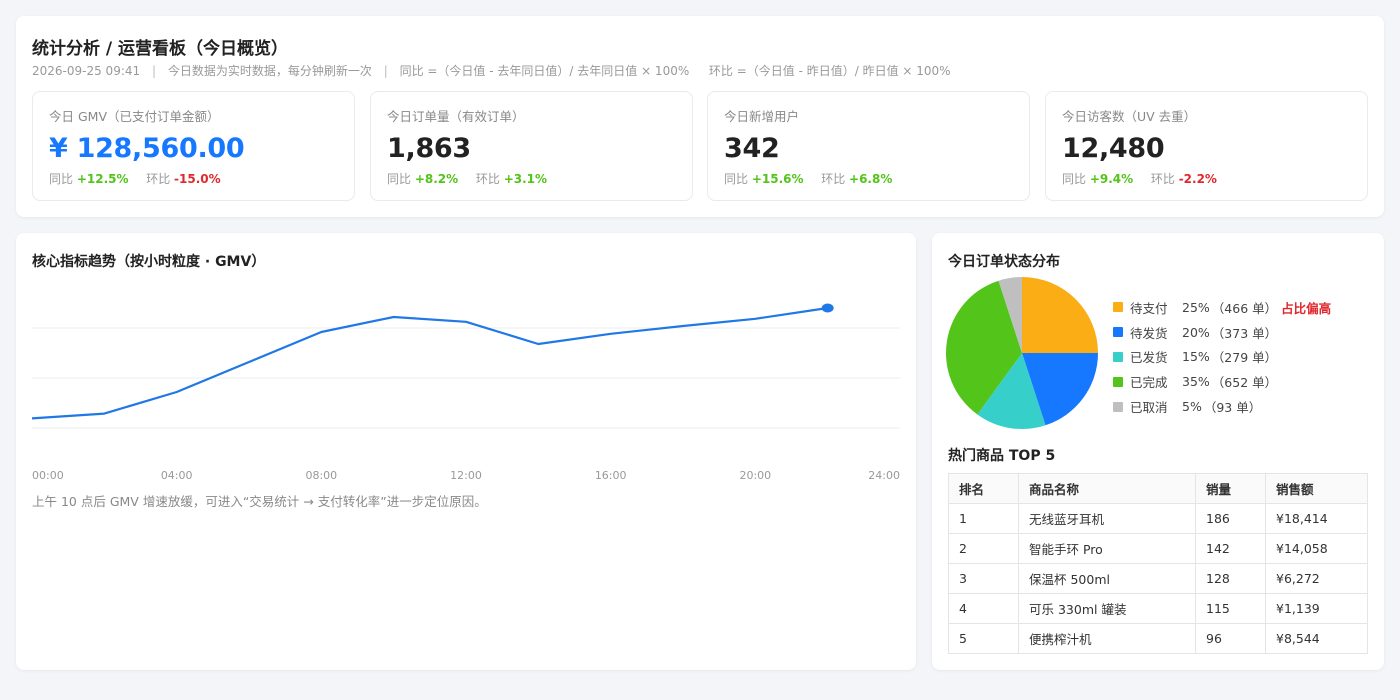  Describe the element at coordinates (102, 179) in the screenshot. I see `kpi-yoy-value: +12.5%` at that location.